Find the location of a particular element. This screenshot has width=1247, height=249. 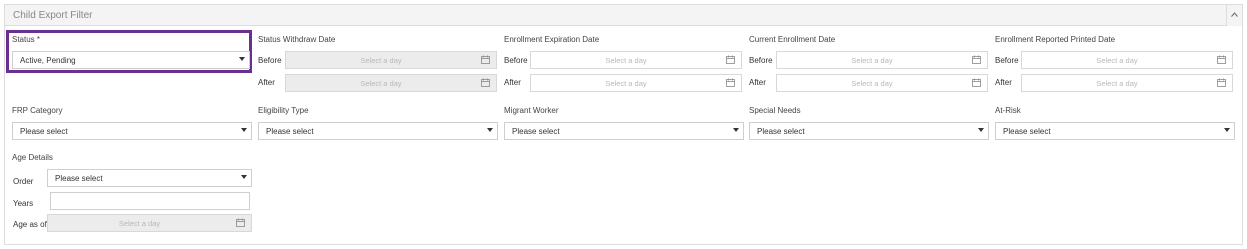

age-as-of-date: Select a day is located at coordinates (149, 223).